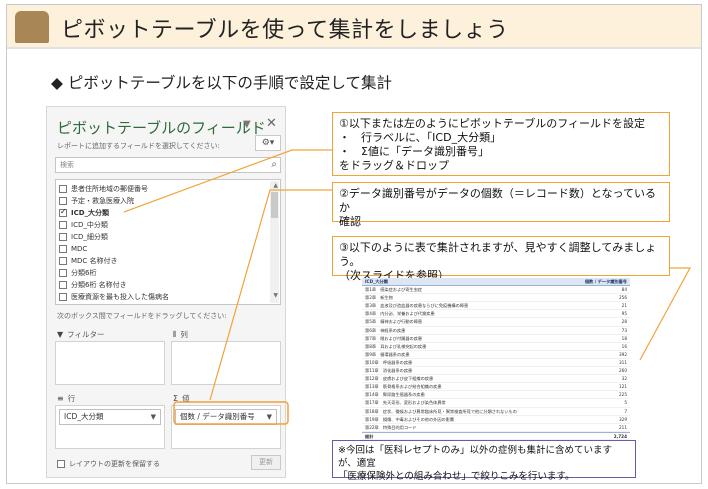  What do you see at coordinates (274, 205) in the screenshot?
I see `scroll-thumb` at bounding box center [274, 205].